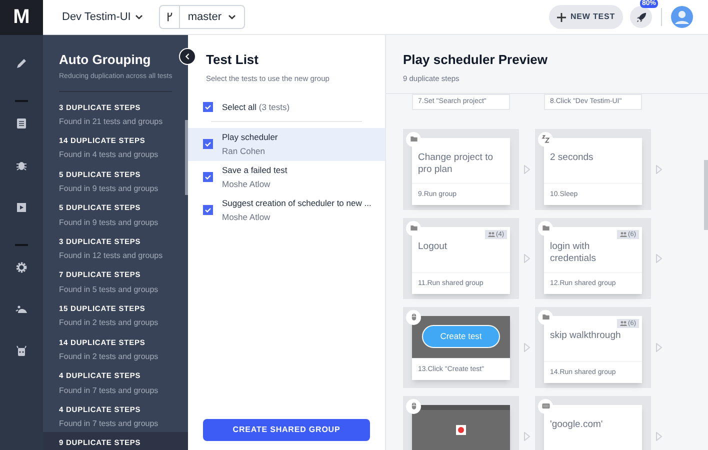 Image resolution: width=708 pixels, height=450 pixels. What do you see at coordinates (461, 336) in the screenshot?
I see `screenshot-button: Create test` at bounding box center [461, 336].